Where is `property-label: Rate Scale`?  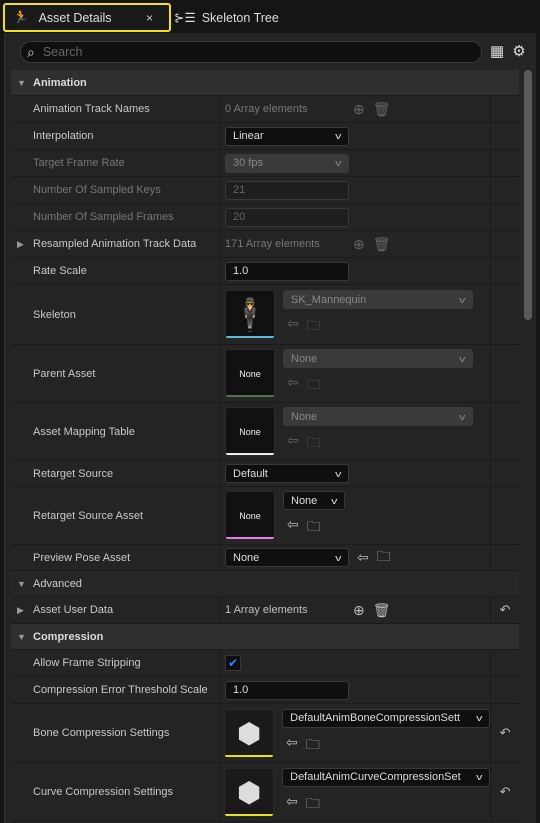
property-label: Rate Scale is located at coordinates (60, 271).